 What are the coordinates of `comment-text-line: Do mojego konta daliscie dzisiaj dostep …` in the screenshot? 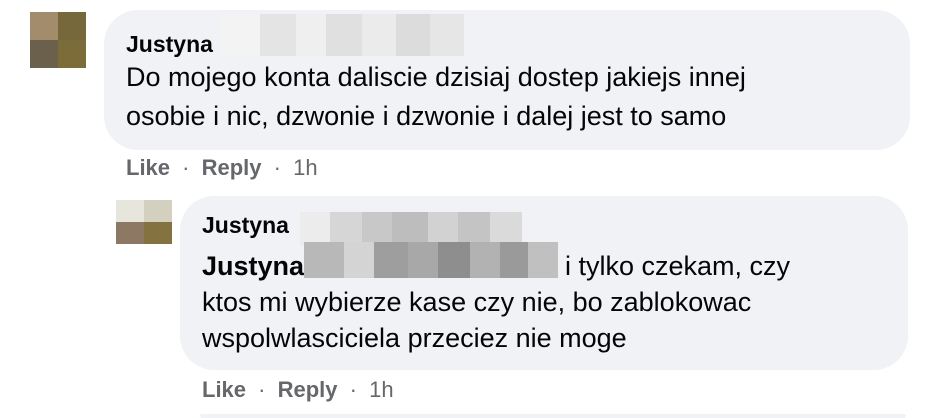 It's located at (436, 77).